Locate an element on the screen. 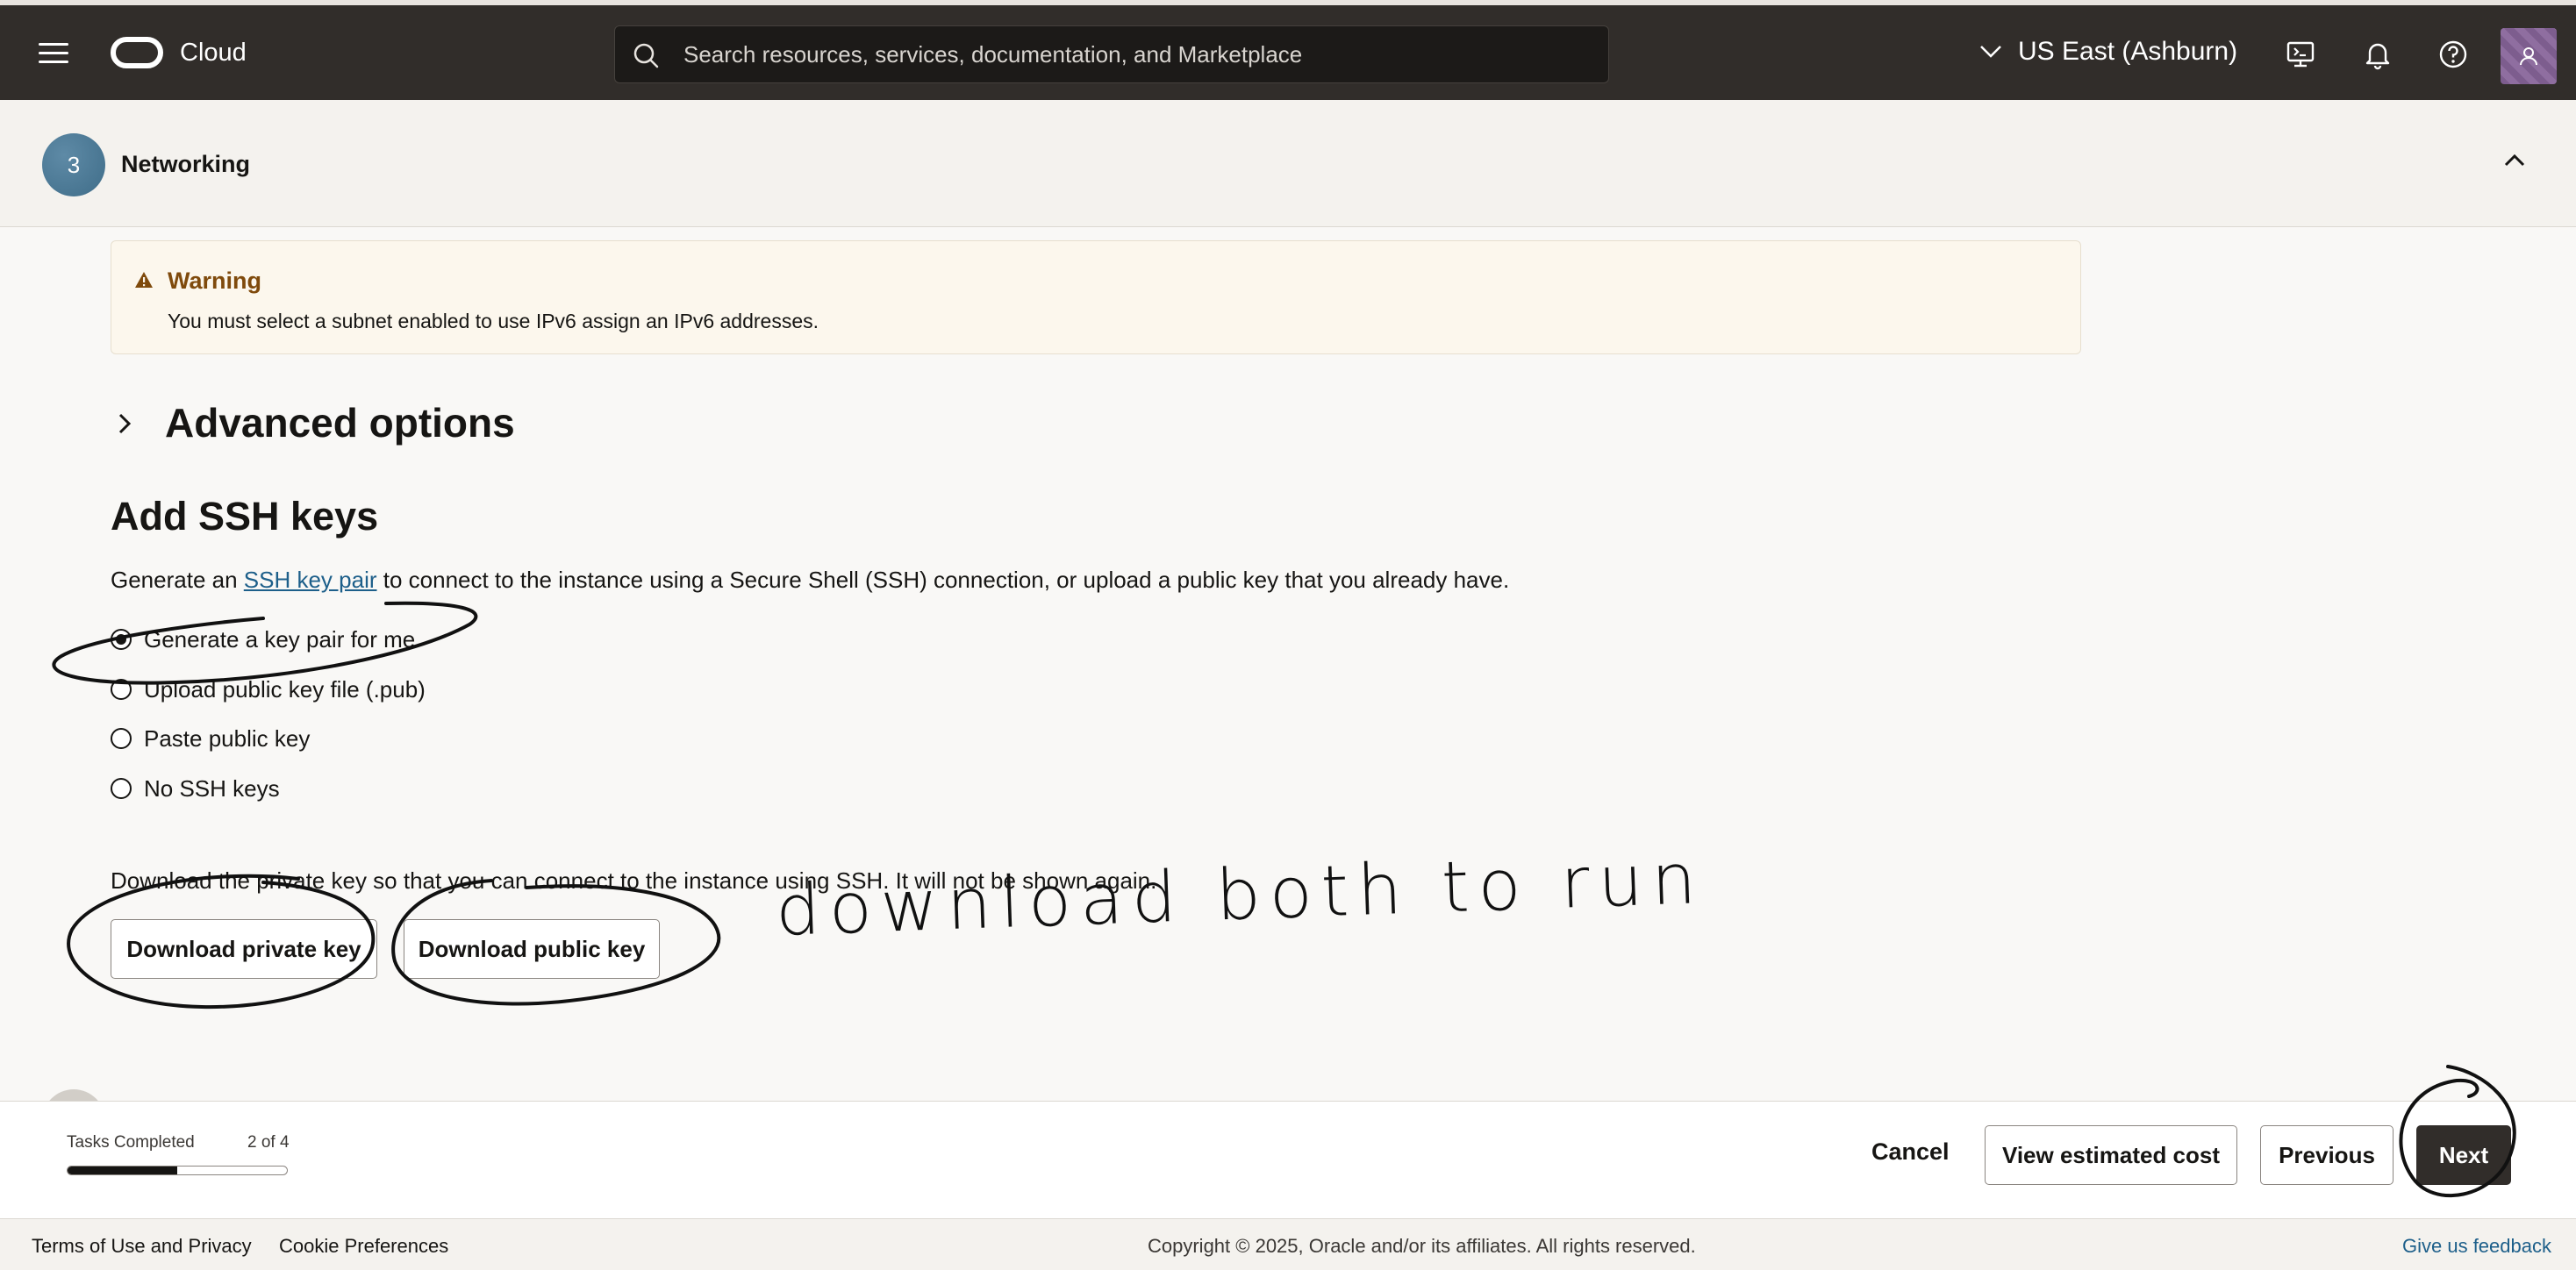  warning-triangle-icon is located at coordinates (144, 280).